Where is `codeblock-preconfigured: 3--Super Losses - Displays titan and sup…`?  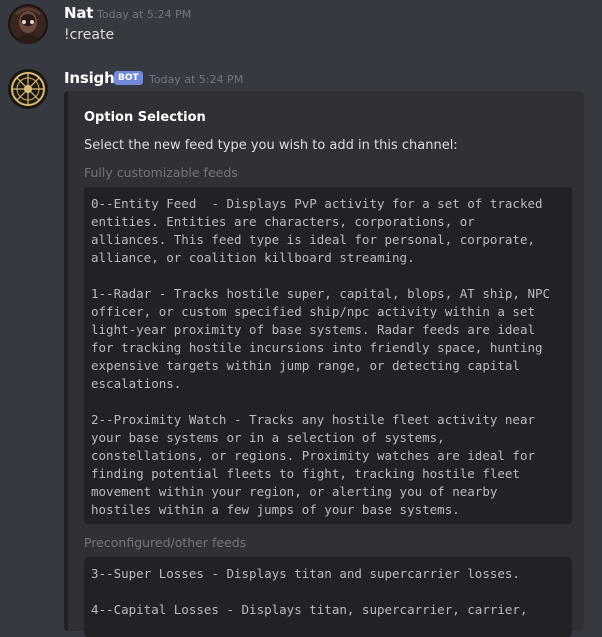
codeblock-preconfigured: 3--Super Losses - Displays titan and sup… is located at coordinates (328, 597).